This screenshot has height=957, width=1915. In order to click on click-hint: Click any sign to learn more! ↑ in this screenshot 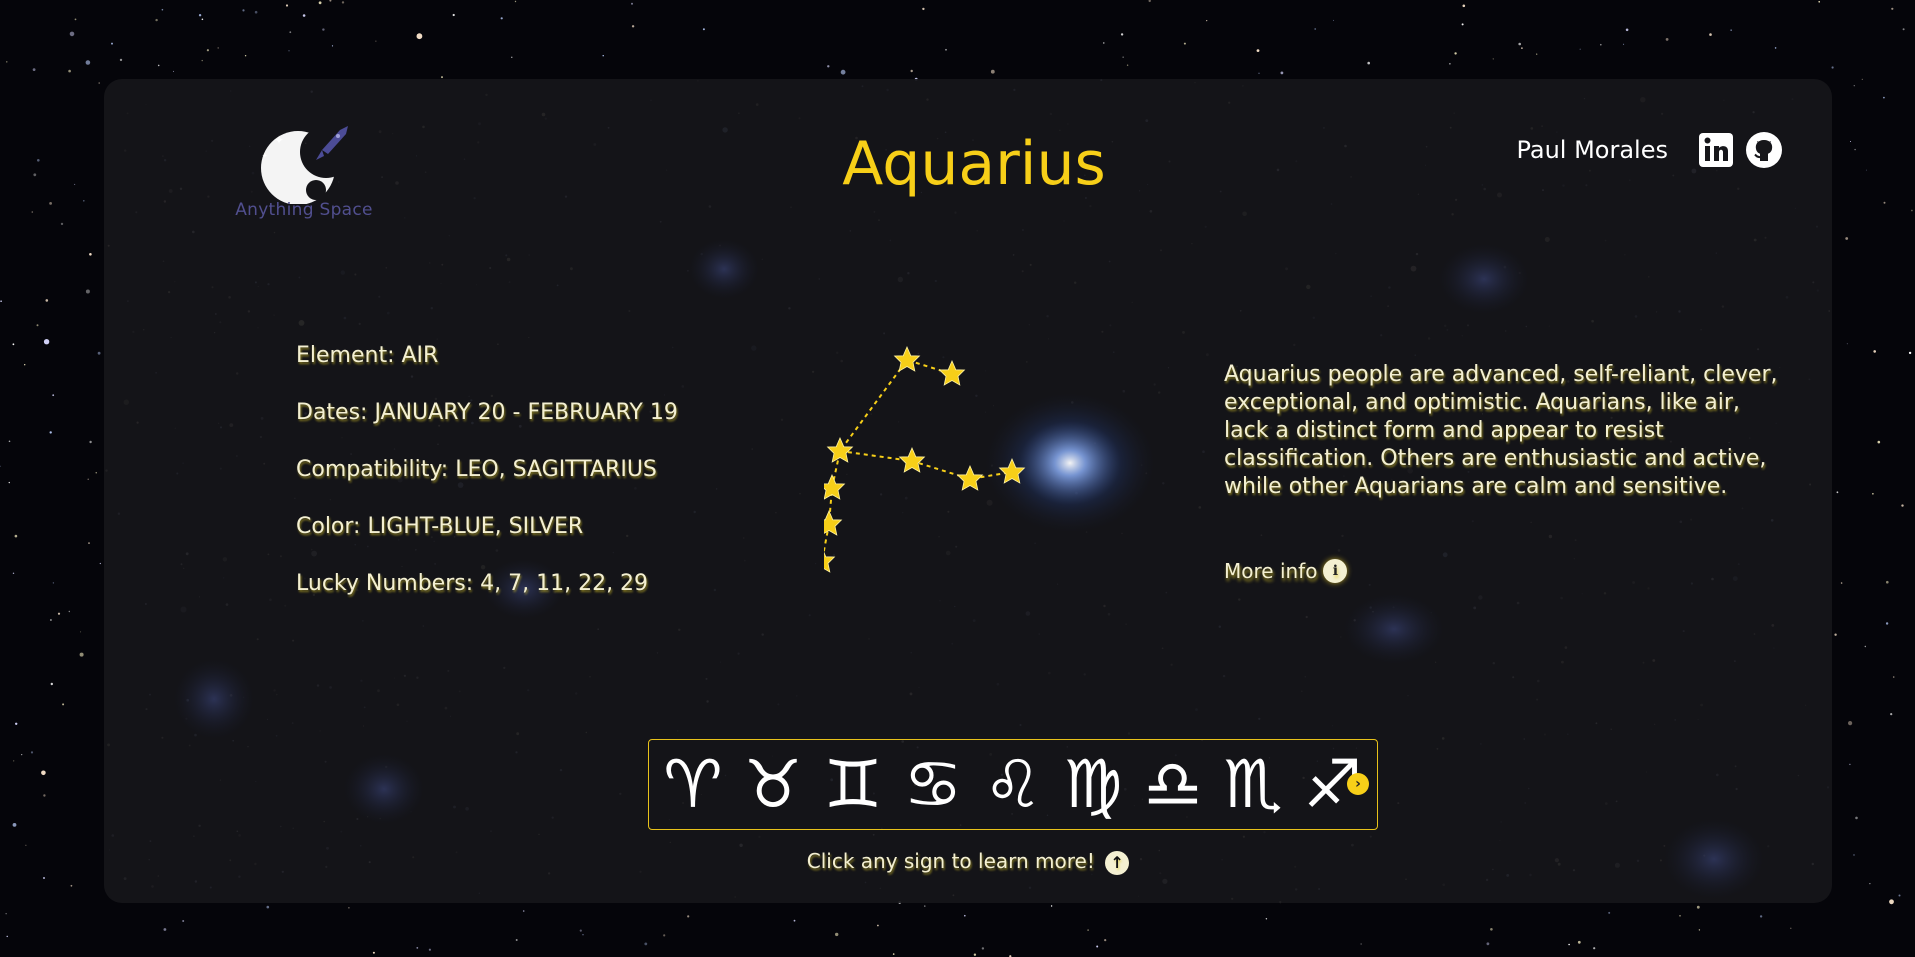, I will do `click(968, 862)`.